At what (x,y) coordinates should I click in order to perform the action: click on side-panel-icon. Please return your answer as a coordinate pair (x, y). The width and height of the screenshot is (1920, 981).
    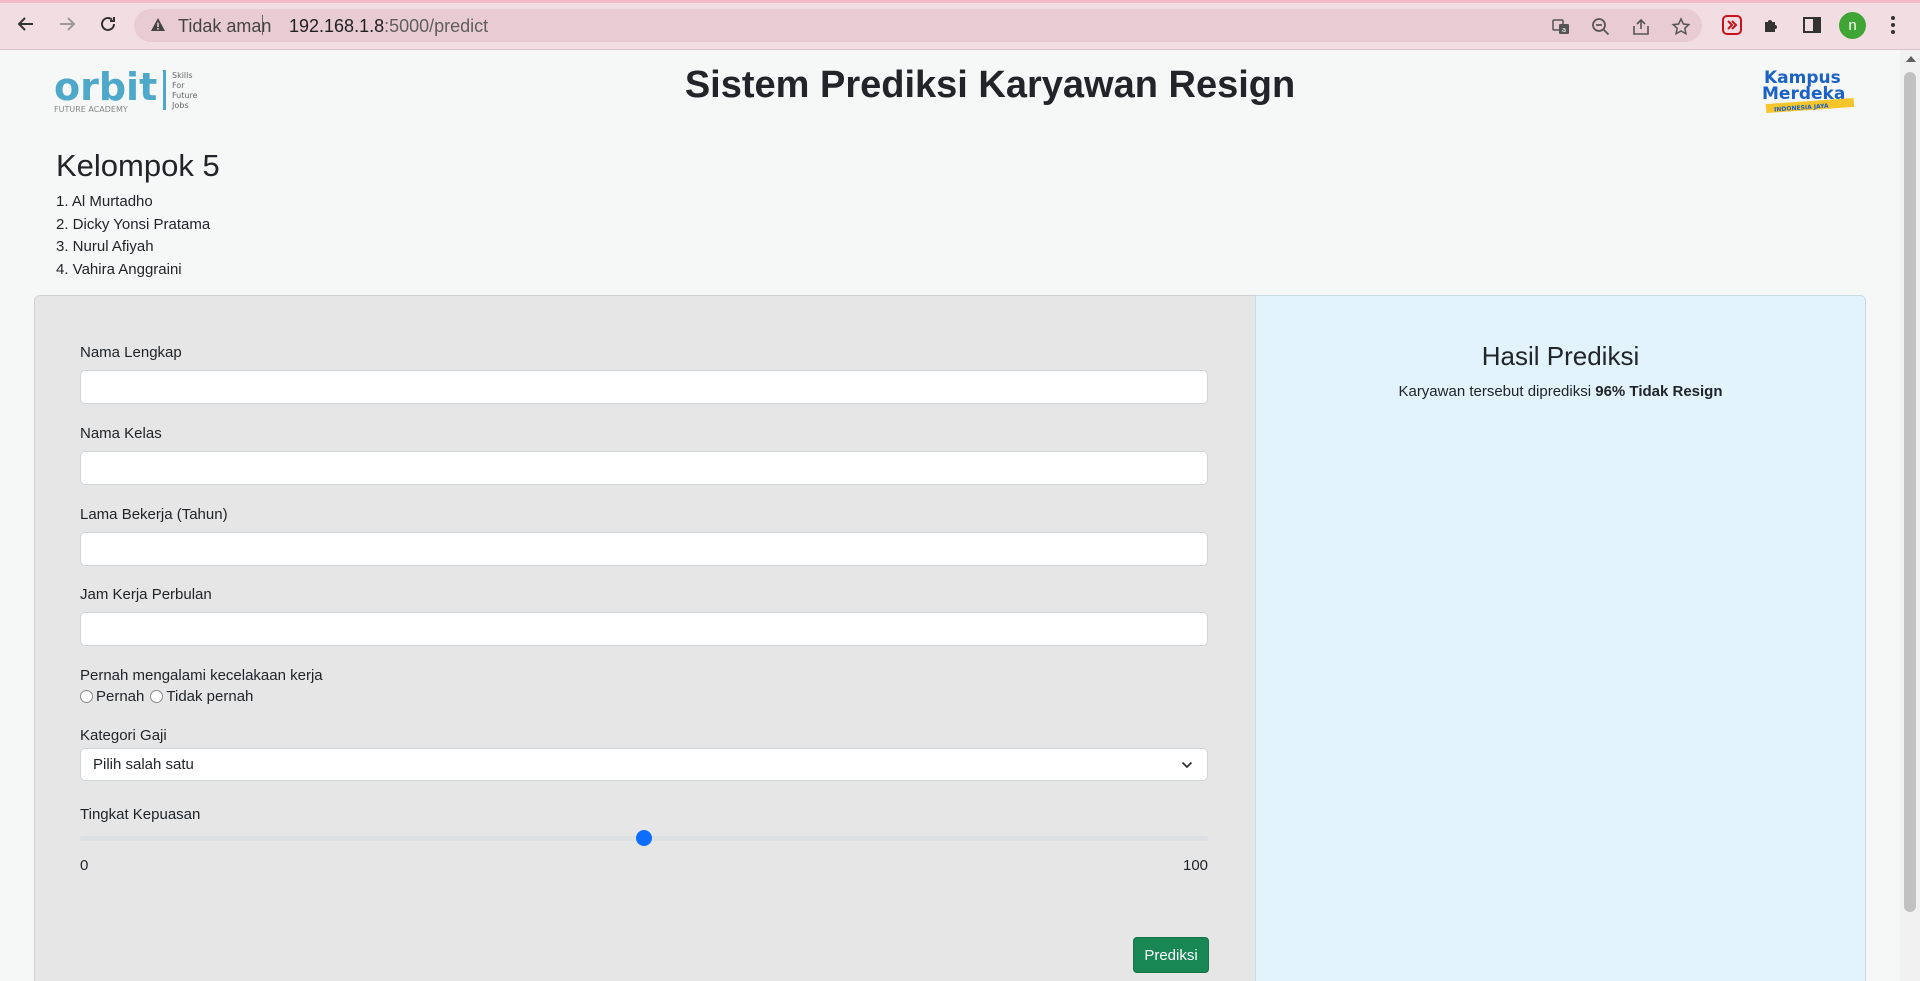
    Looking at the image, I should click on (1812, 25).